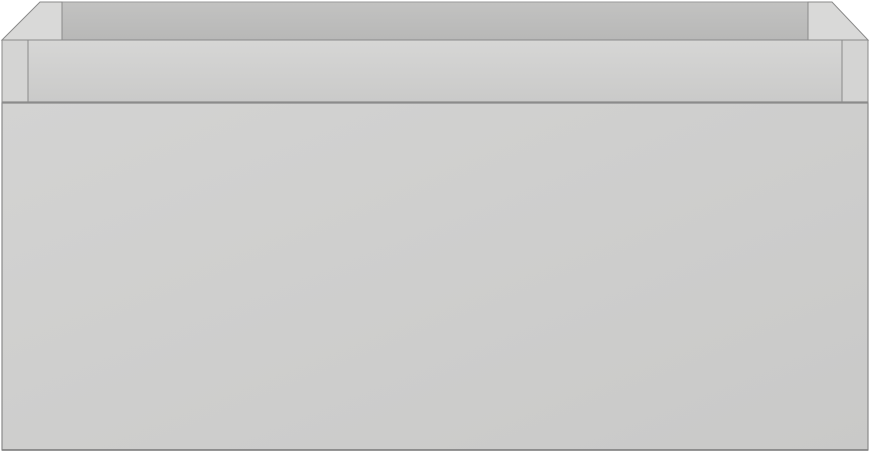 This screenshot has width=870, height=452. I want to click on drawer-right-post, so click(855, 71).